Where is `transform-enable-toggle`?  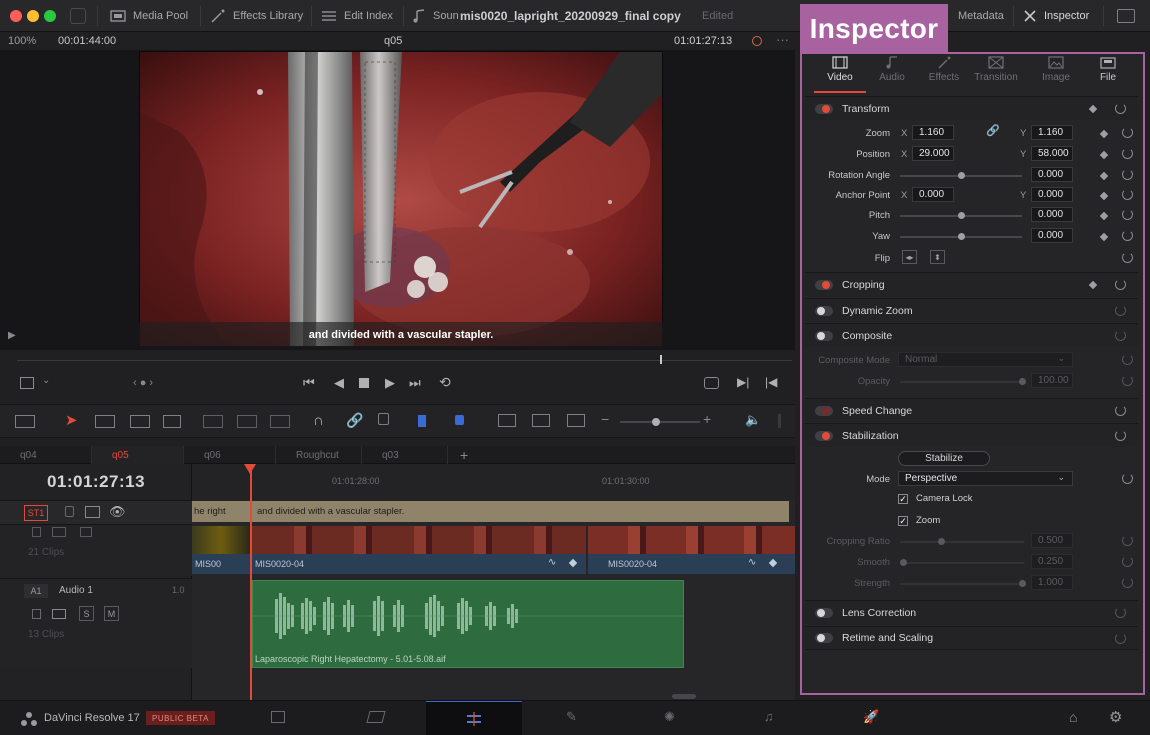
transform-enable-toggle is located at coordinates (824, 108).